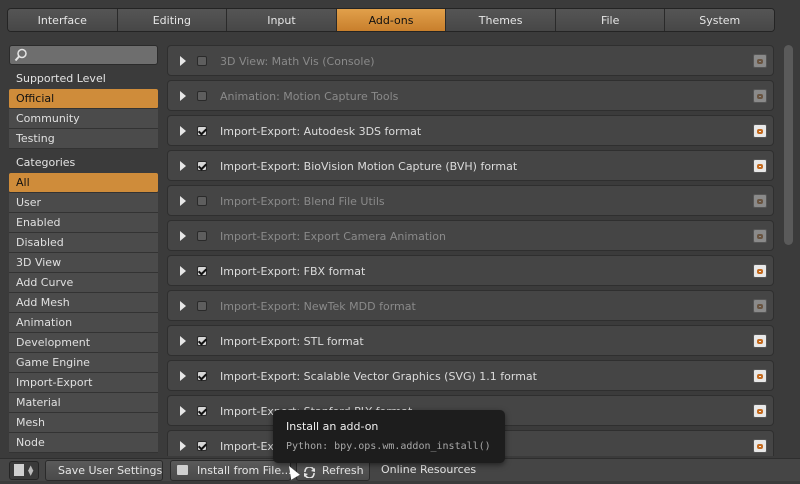 This screenshot has height=484, width=800. I want to click on refresh-button: Refresh, so click(333, 470).